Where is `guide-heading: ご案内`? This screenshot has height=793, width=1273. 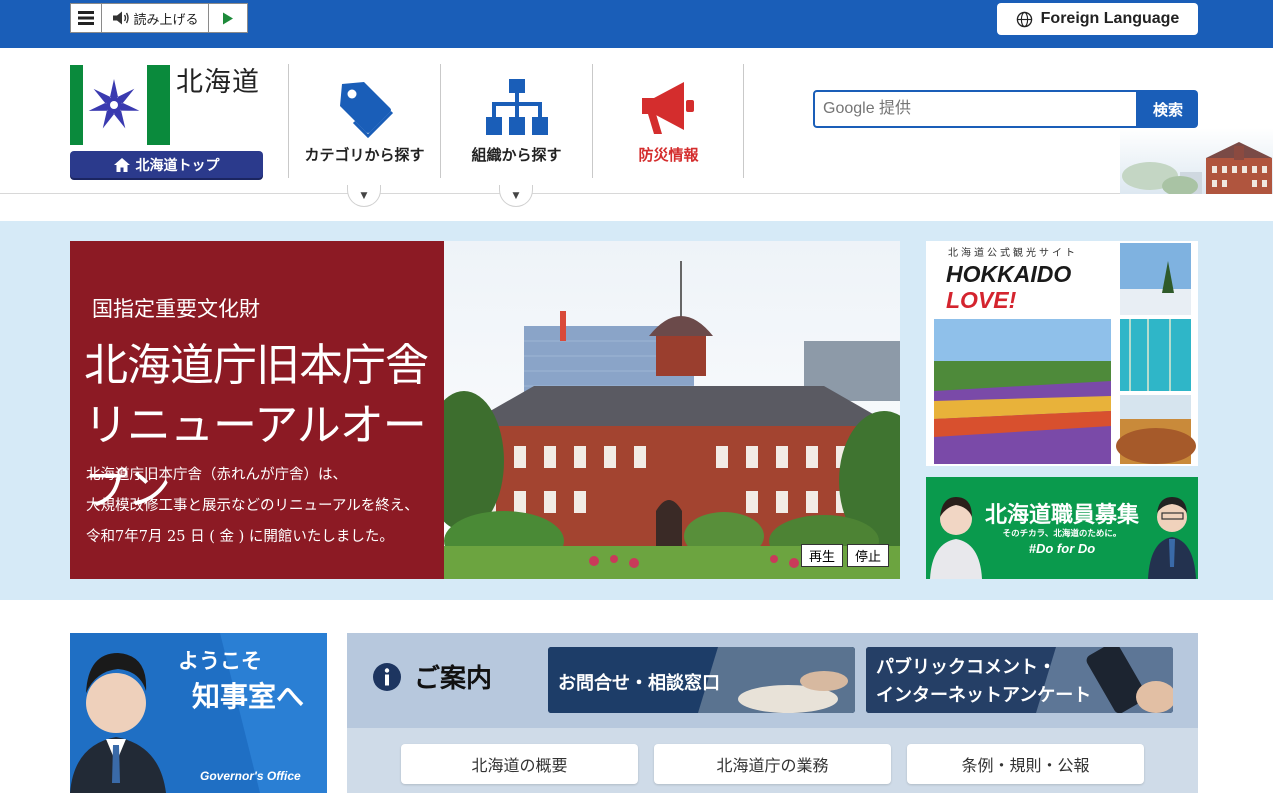
guide-heading: ご案内 is located at coordinates (432, 676).